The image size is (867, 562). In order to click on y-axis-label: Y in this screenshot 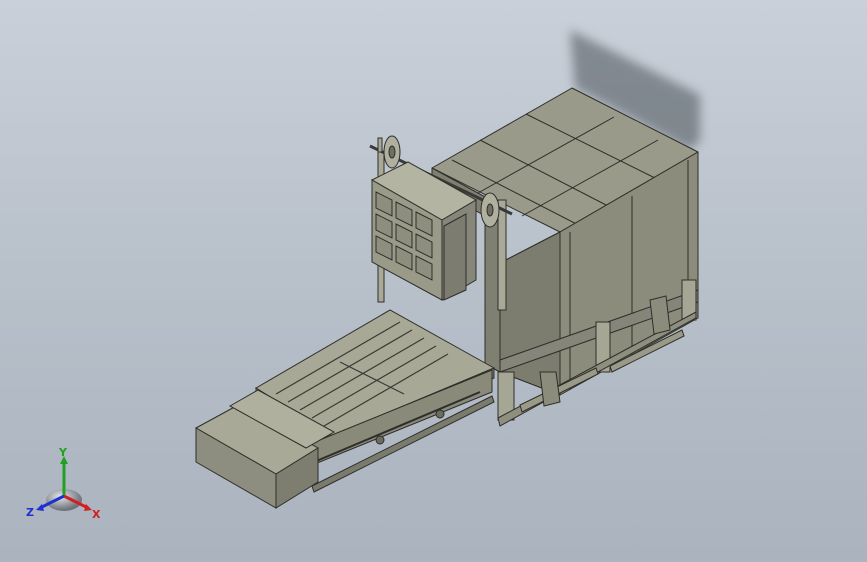, I will do `click(63, 453)`.